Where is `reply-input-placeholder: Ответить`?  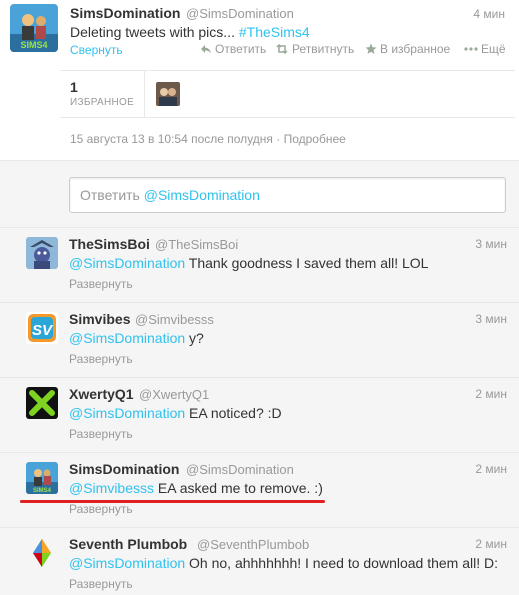 reply-input-placeholder: Ответить is located at coordinates (112, 195).